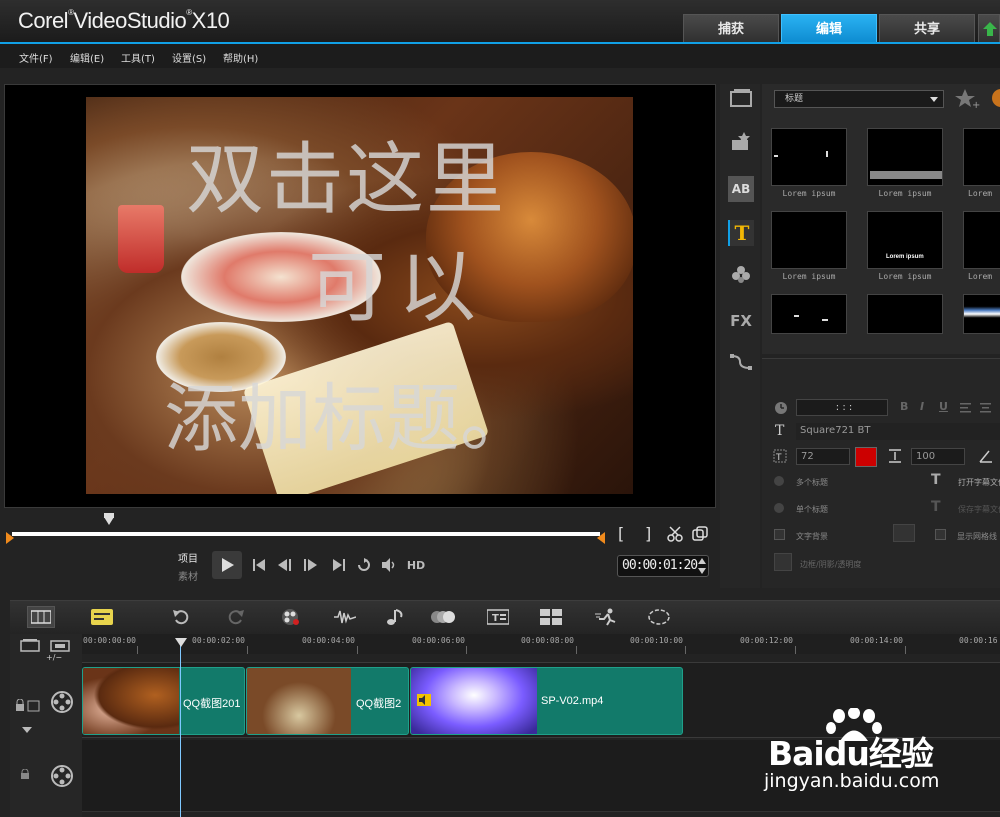 This screenshot has height=817, width=1000. Describe the element at coordinates (830, 564) in the screenshot. I see `border-shadow-label: 边框/阴影/透明度` at that location.